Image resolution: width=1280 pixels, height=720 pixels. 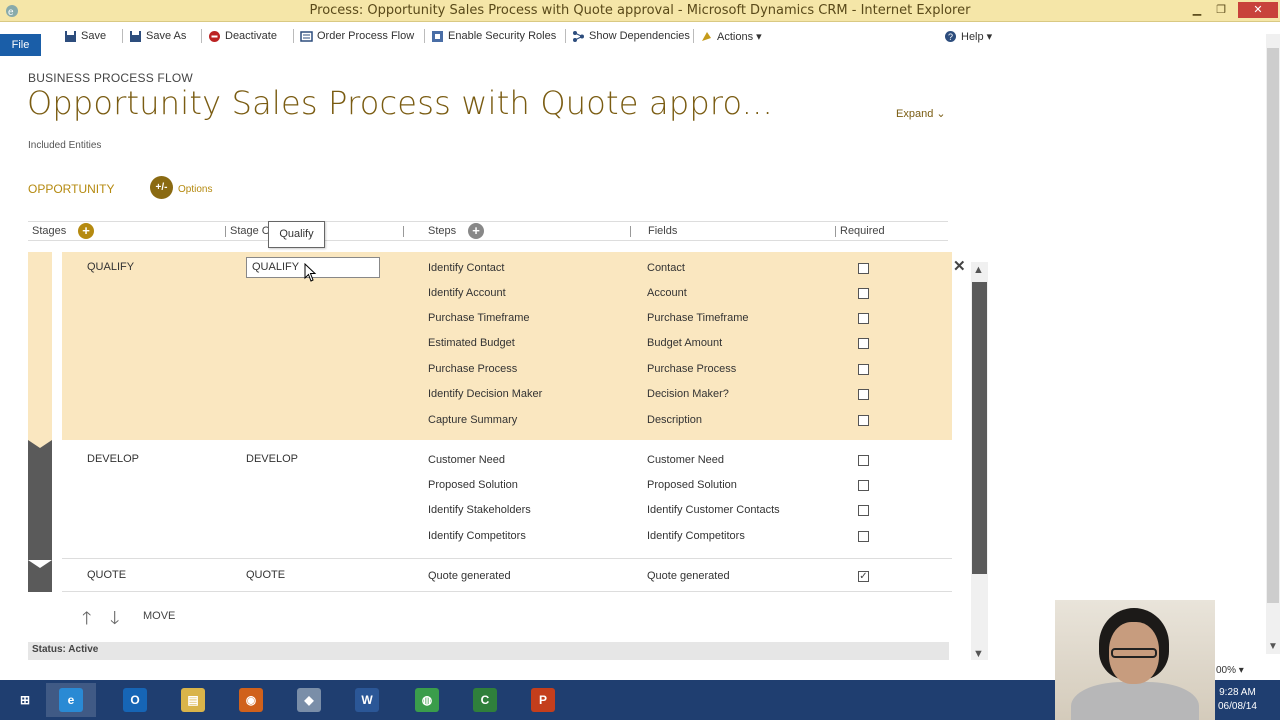 What do you see at coordinates (578, 36) in the screenshot?
I see `dependencies-icon` at bounding box center [578, 36].